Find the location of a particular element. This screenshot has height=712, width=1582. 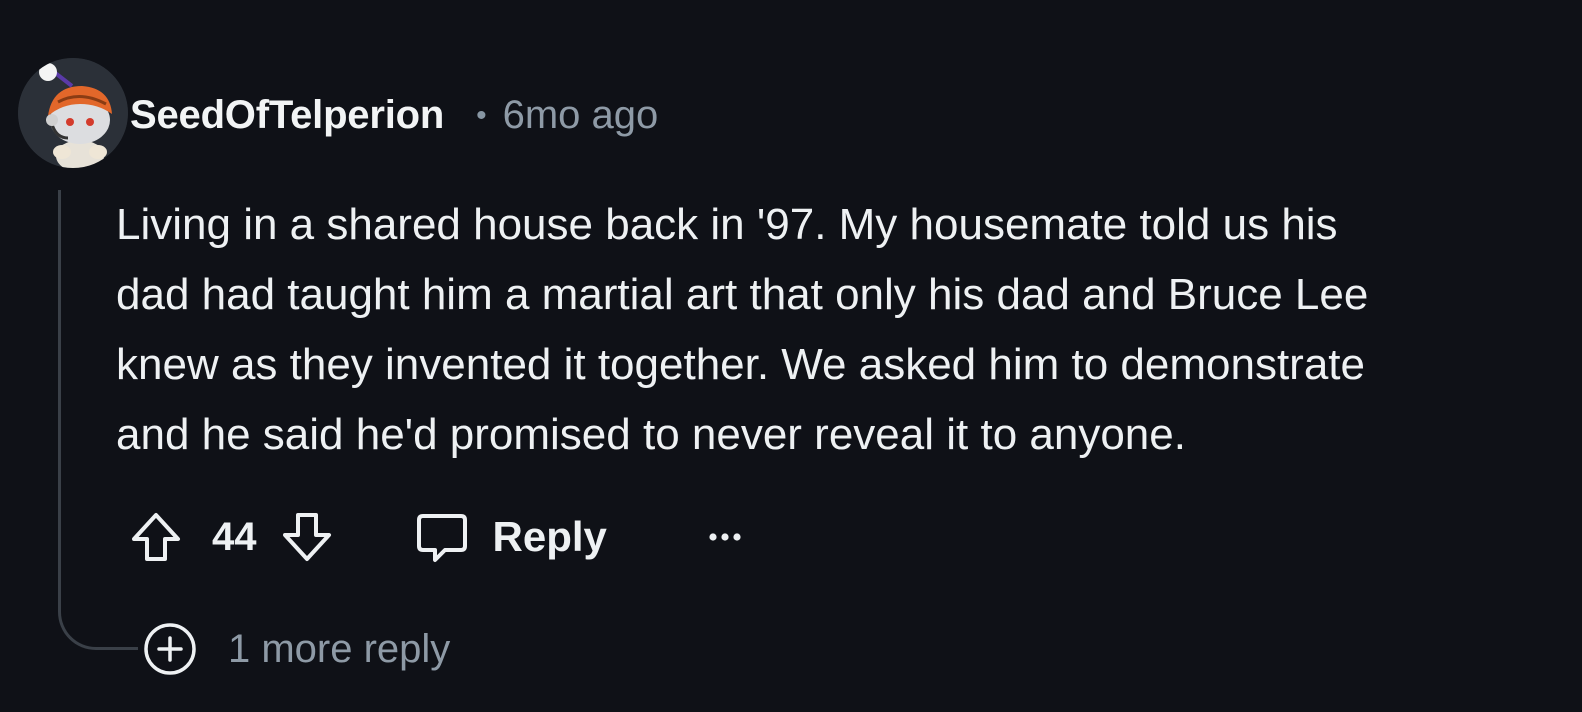

downvote-arrow-icon is located at coordinates (306, 537).